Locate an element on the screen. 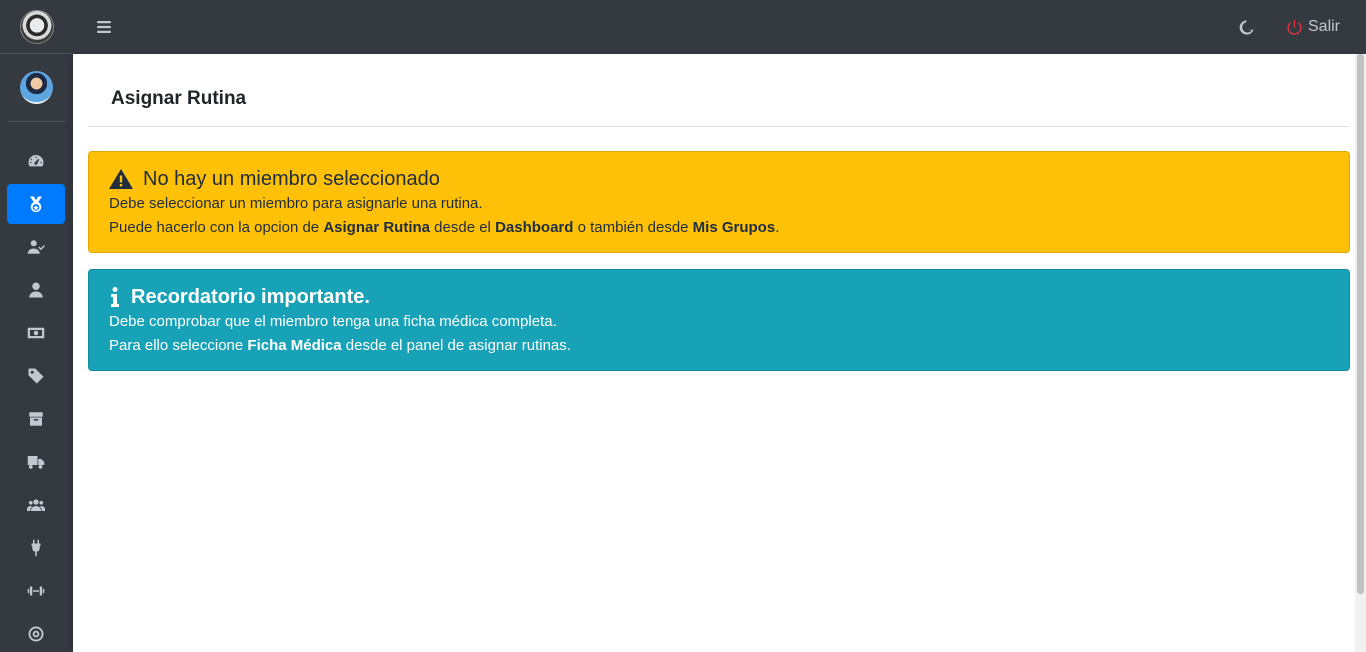 Image resolution: width=1366 pixels, height=652 pixels. medal-icon is located at coordinates (36, 204).